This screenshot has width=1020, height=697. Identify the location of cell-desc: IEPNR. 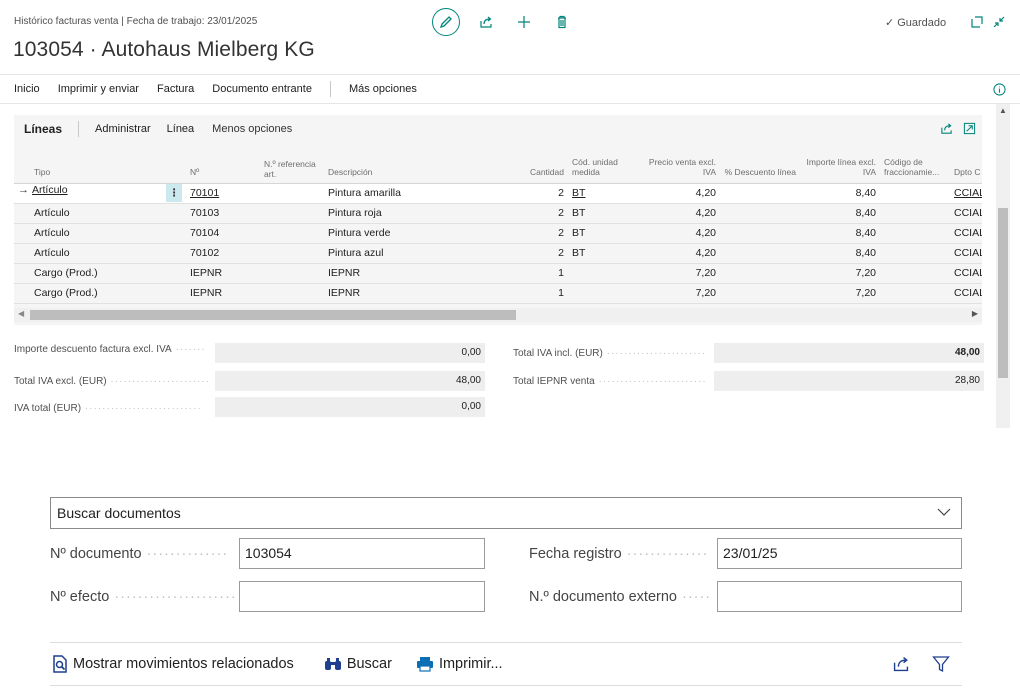
(409, 293).